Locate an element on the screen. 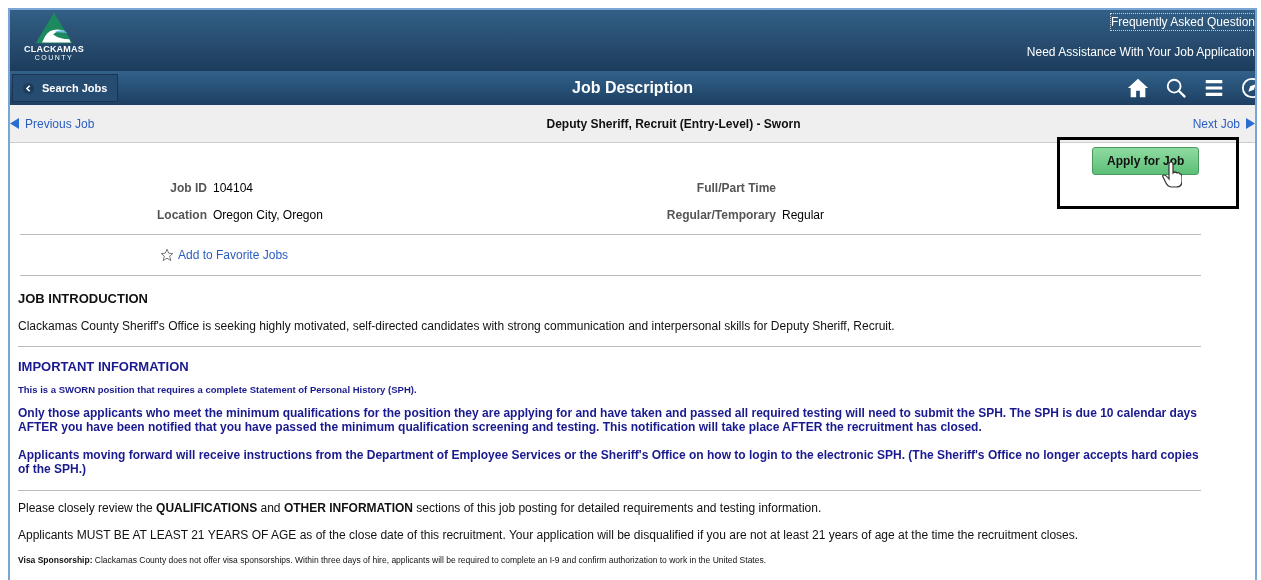 The image size is (1261, 580). field-label: Job ID is located at coordinates (188, 188).